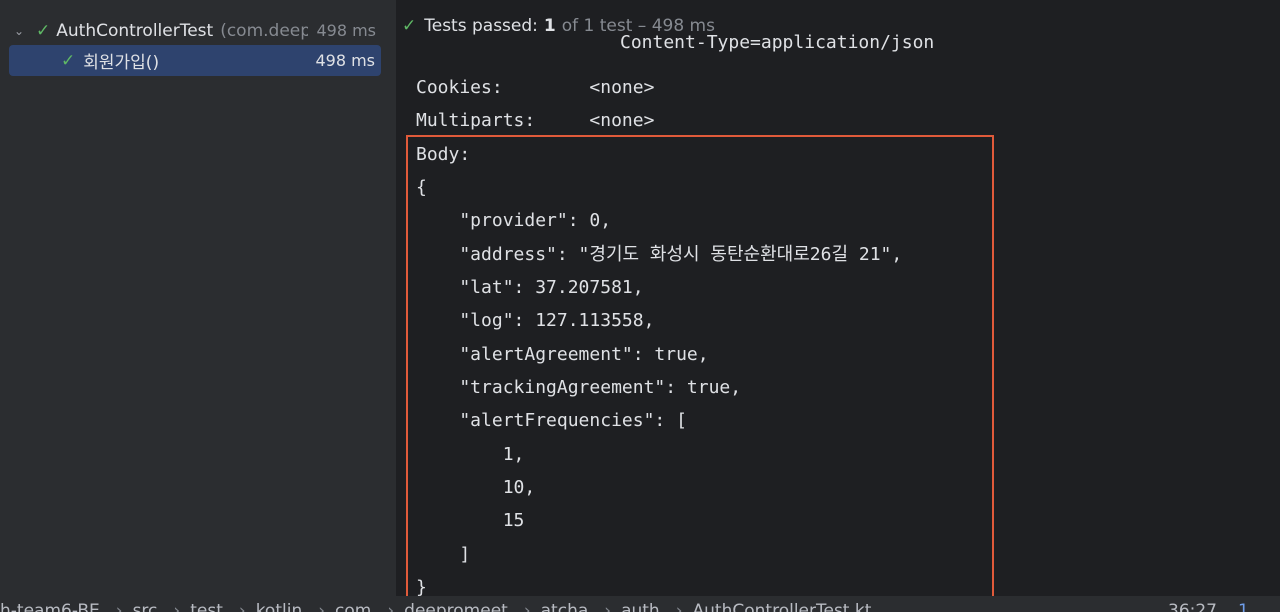 The image size is (1280, 612). I want to click on console-line: Multiparts: <none>, so click(535, 120).